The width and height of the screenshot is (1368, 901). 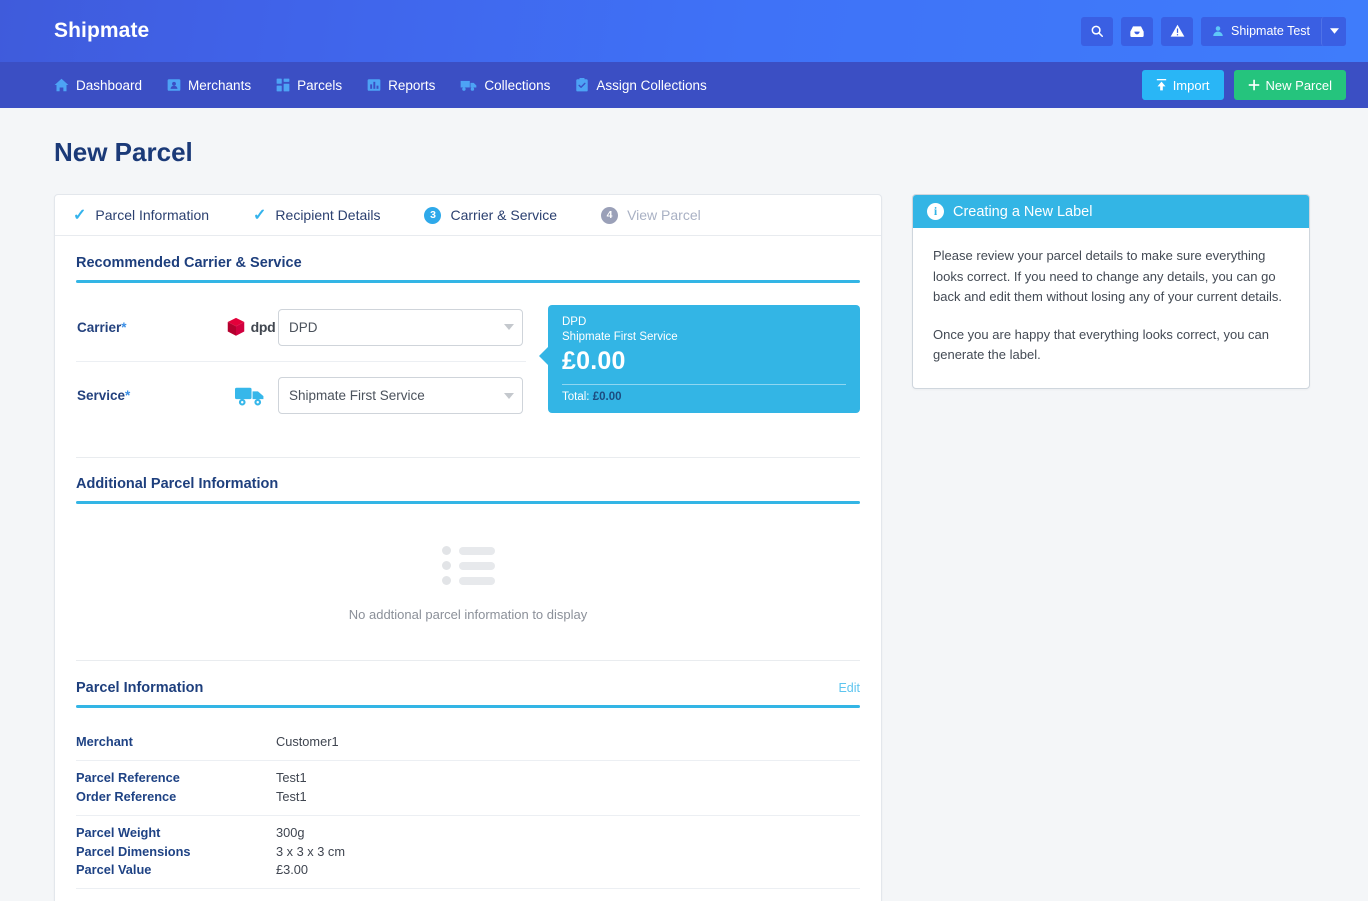 What do you see at coordinates (149, 327) in the screenshot?
I see `carrier-label: Carrier*` at bounding box center [149, 327].